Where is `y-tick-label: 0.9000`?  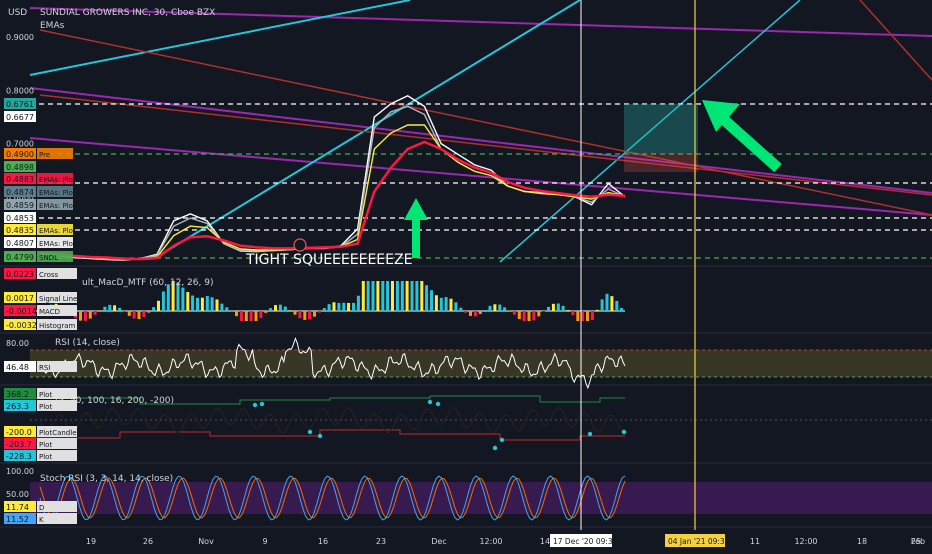
y-tick-label: 0.9000 is located at coordinates (20, 37).